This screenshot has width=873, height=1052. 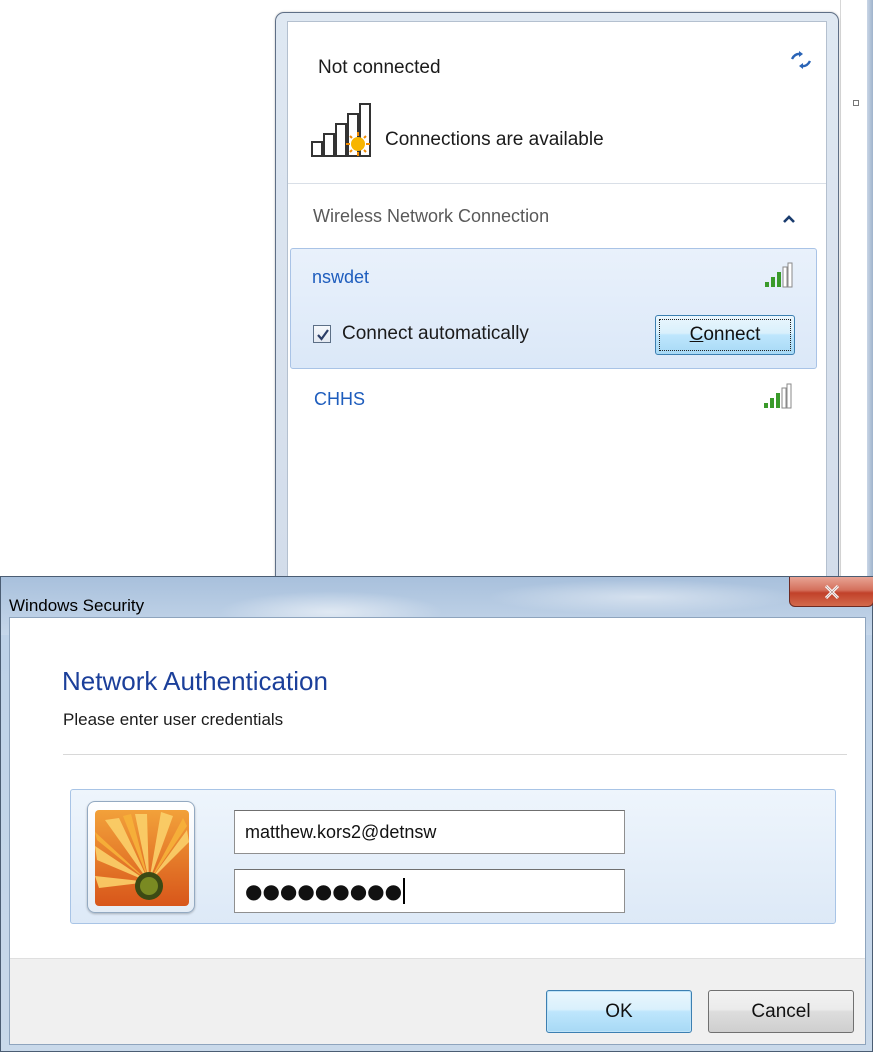 I want to click on ok-button-label: OK, so click(x=619, y=1011).